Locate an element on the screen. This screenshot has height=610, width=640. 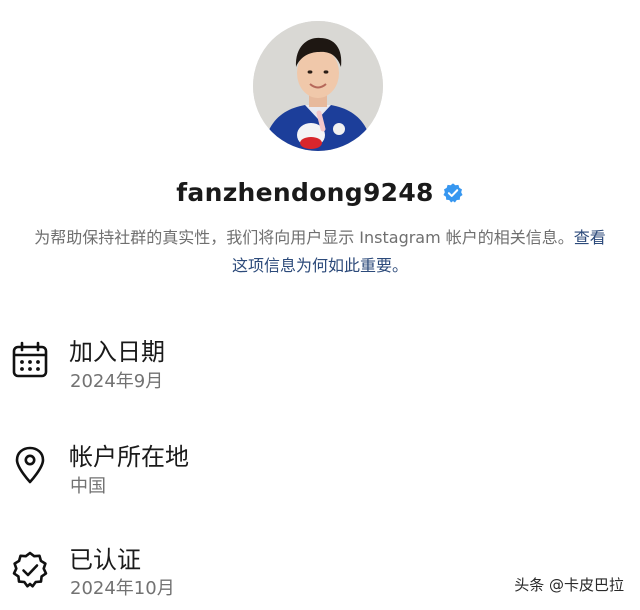
account-location-label: 帐户所在地 is located at coordinates (129, 457).